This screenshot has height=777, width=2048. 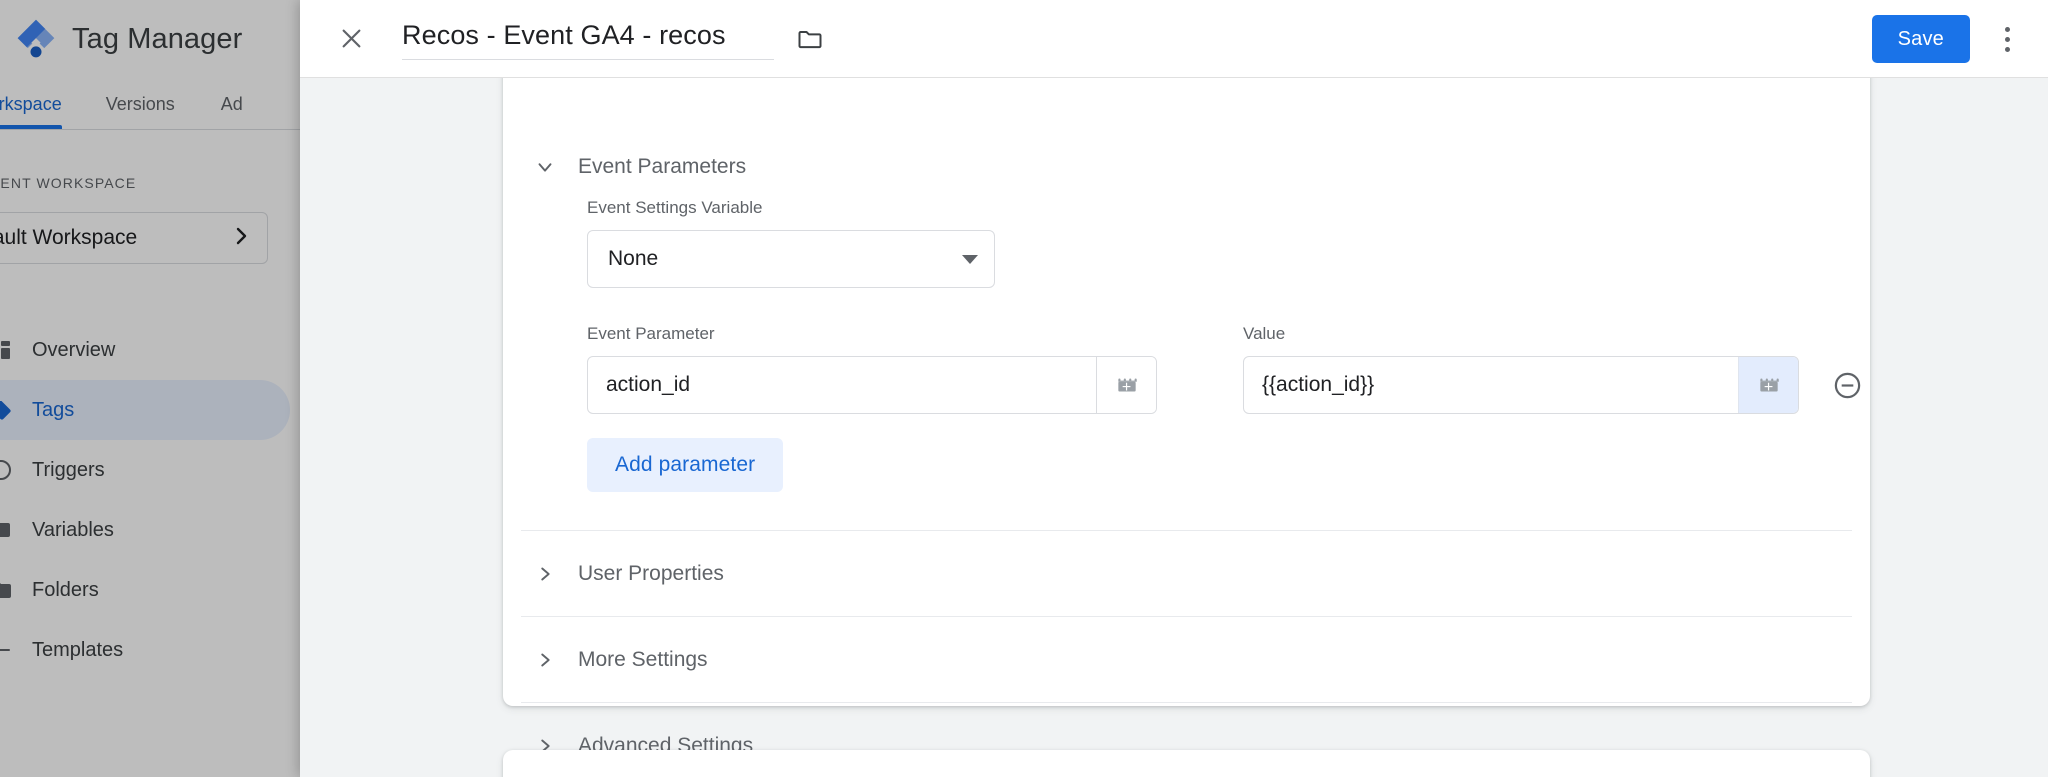 What do you see at coordinates (7, 530) in the screenshot?
I see `variable-icon` at bounding box center [7, 530].